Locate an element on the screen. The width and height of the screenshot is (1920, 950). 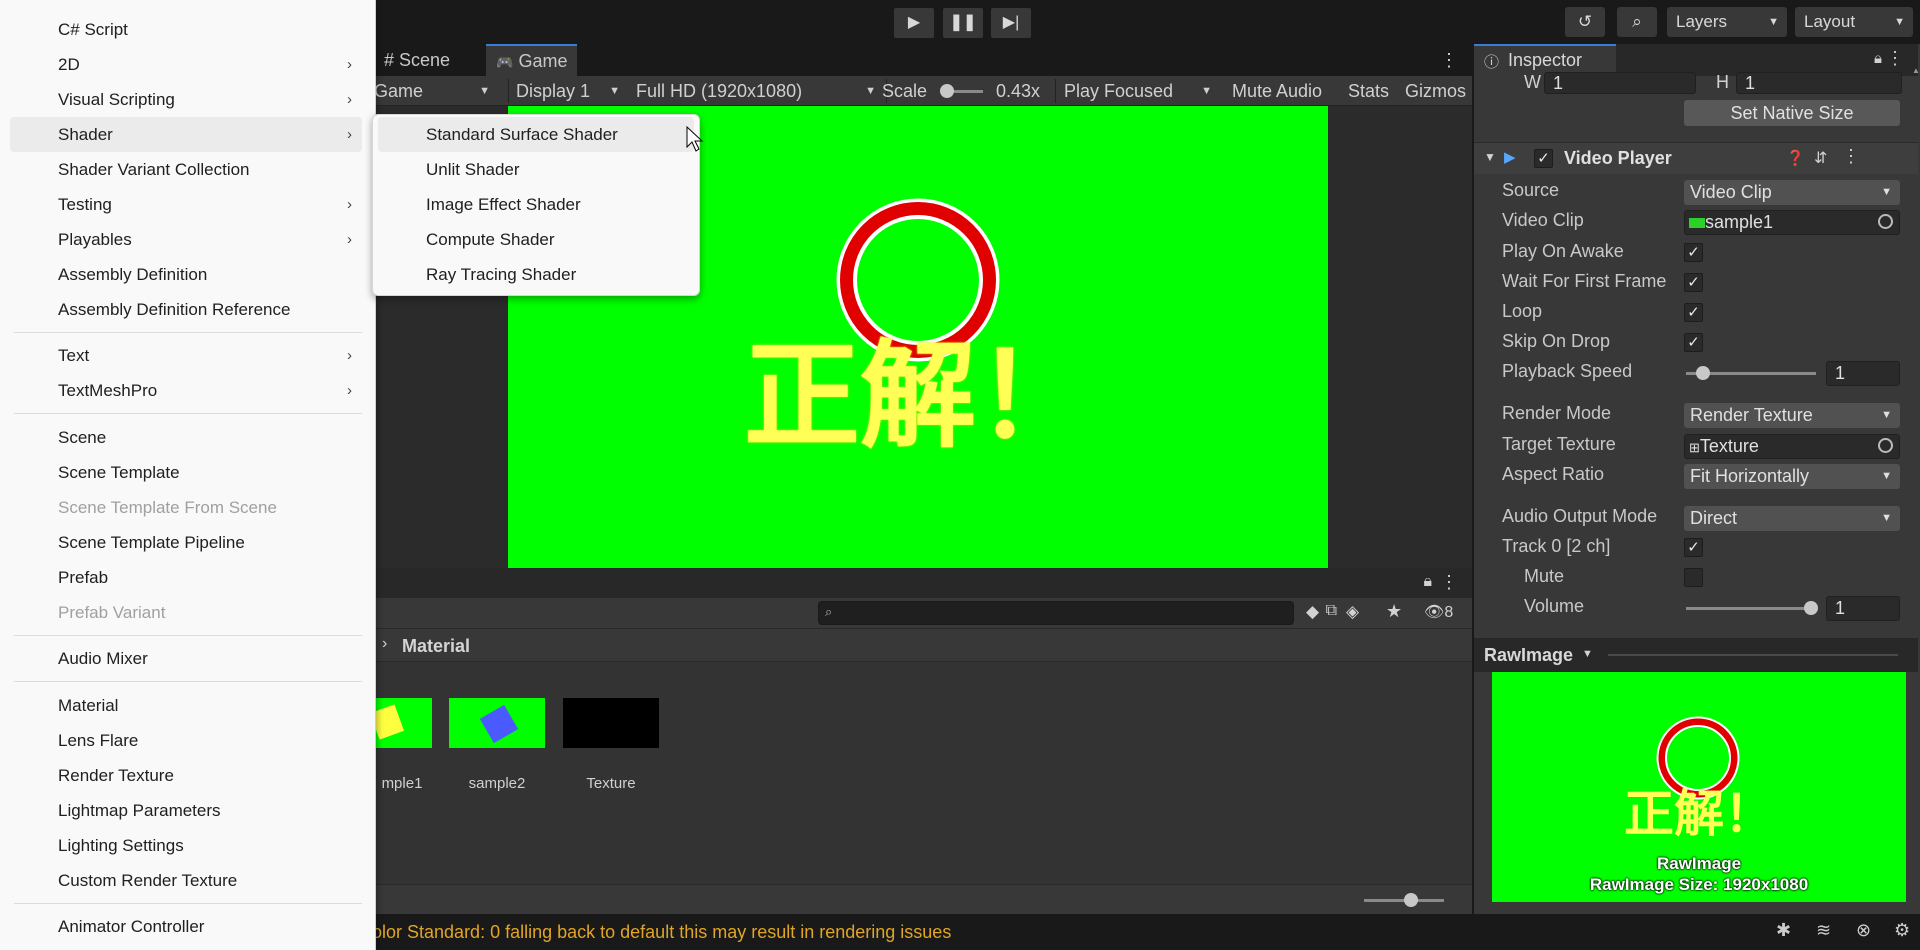
menu-item-lightmap-parameters: Lightmap Parameters is located at coordinates (186, 810).